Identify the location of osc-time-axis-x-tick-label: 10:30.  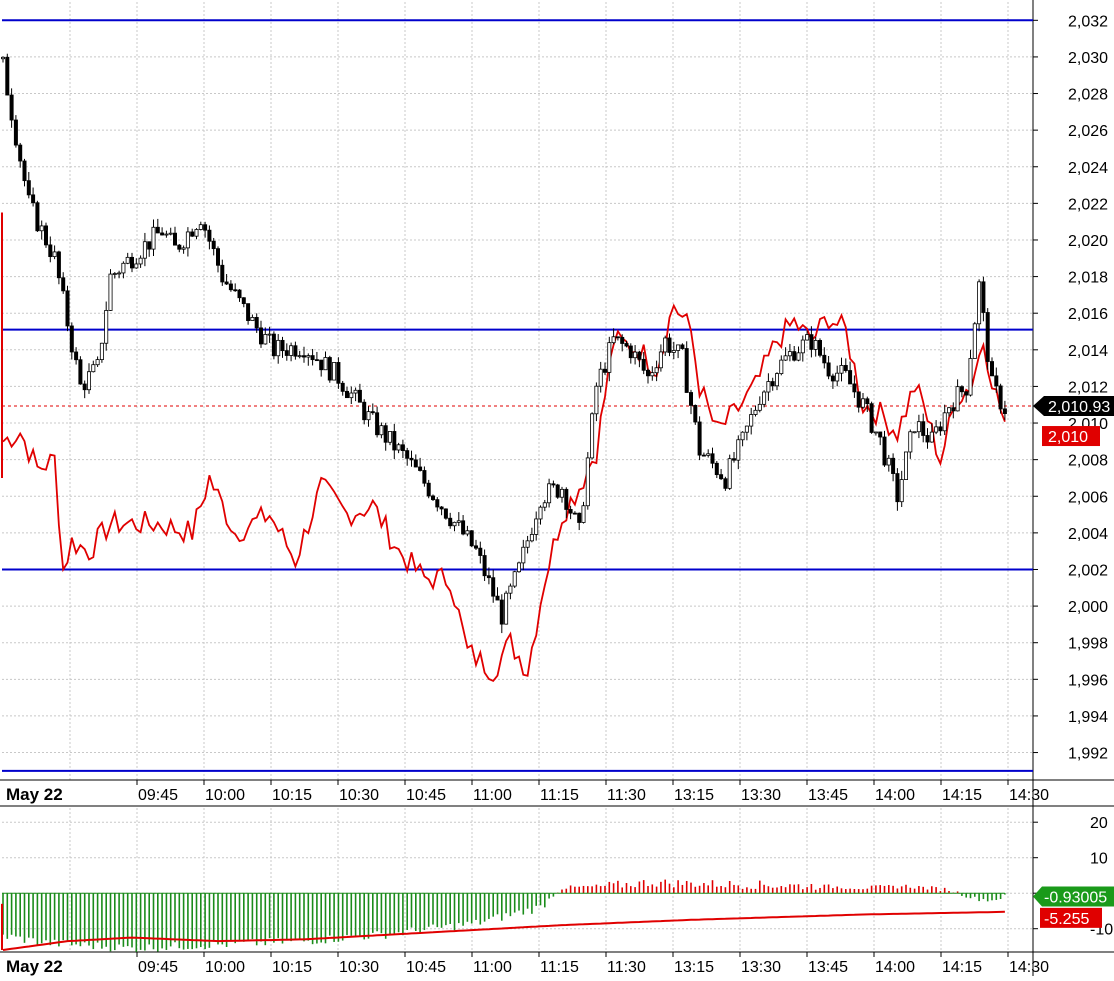
(359, 967).